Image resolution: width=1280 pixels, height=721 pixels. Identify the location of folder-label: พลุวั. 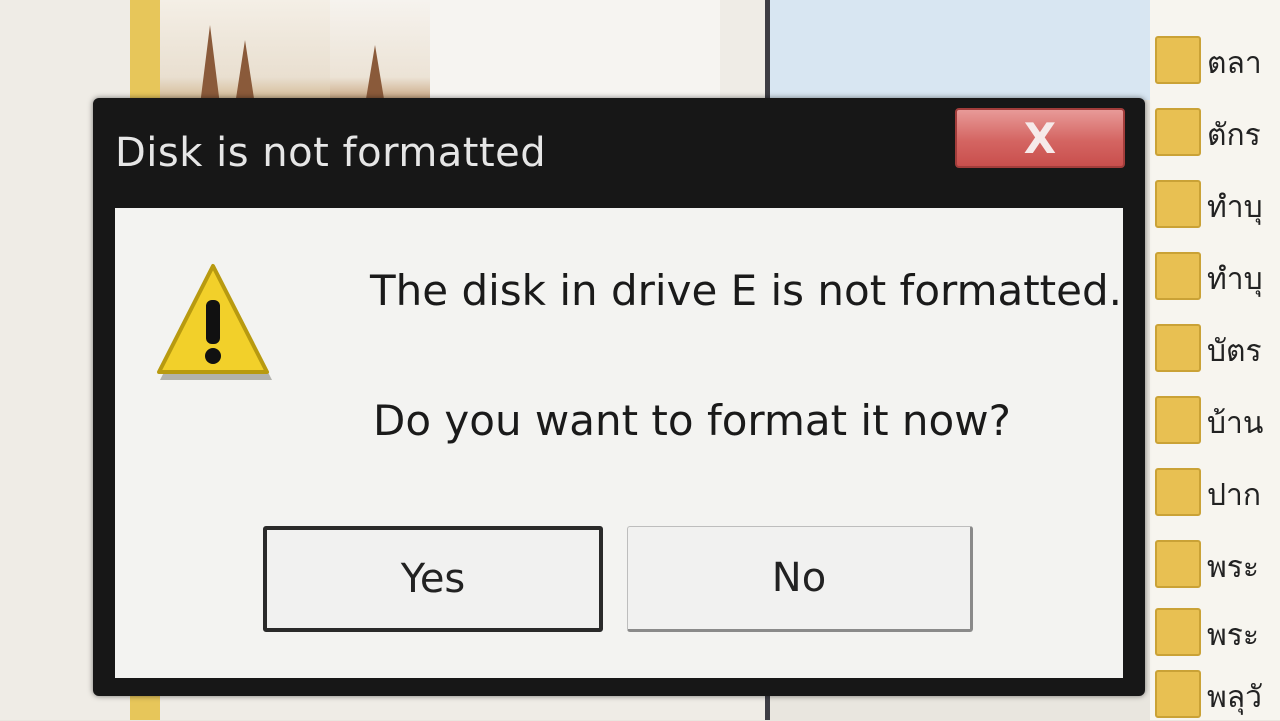
(1235, 697).